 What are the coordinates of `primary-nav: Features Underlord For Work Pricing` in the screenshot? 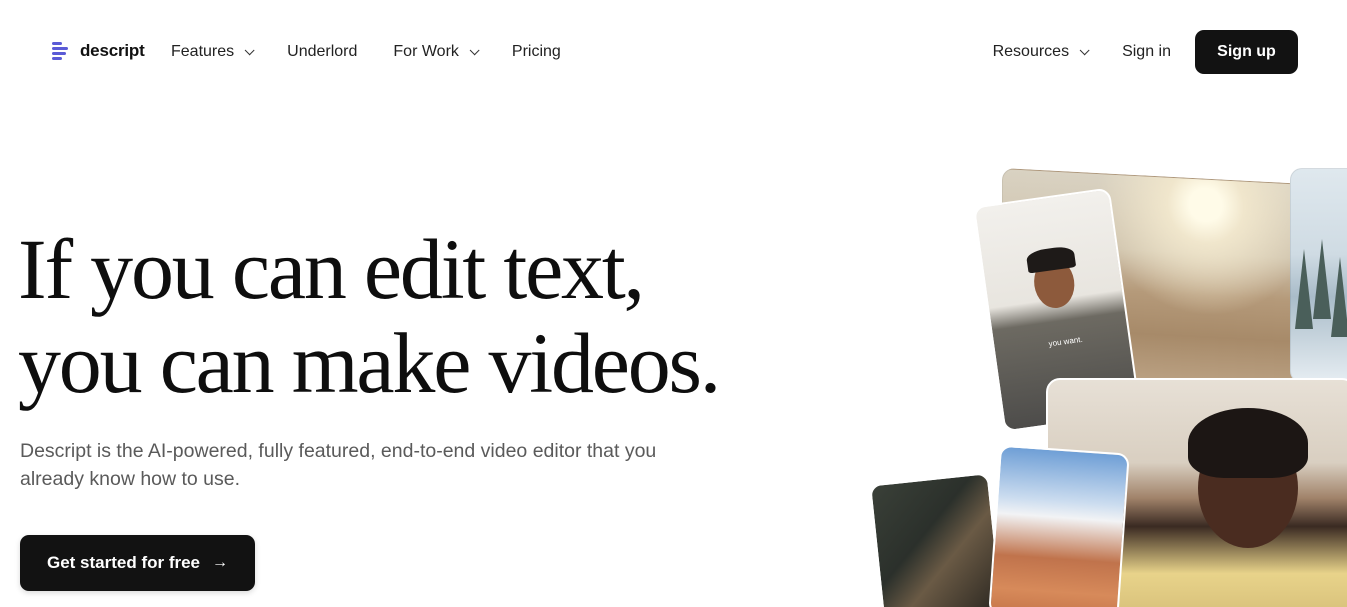 It's located at (366, 52).